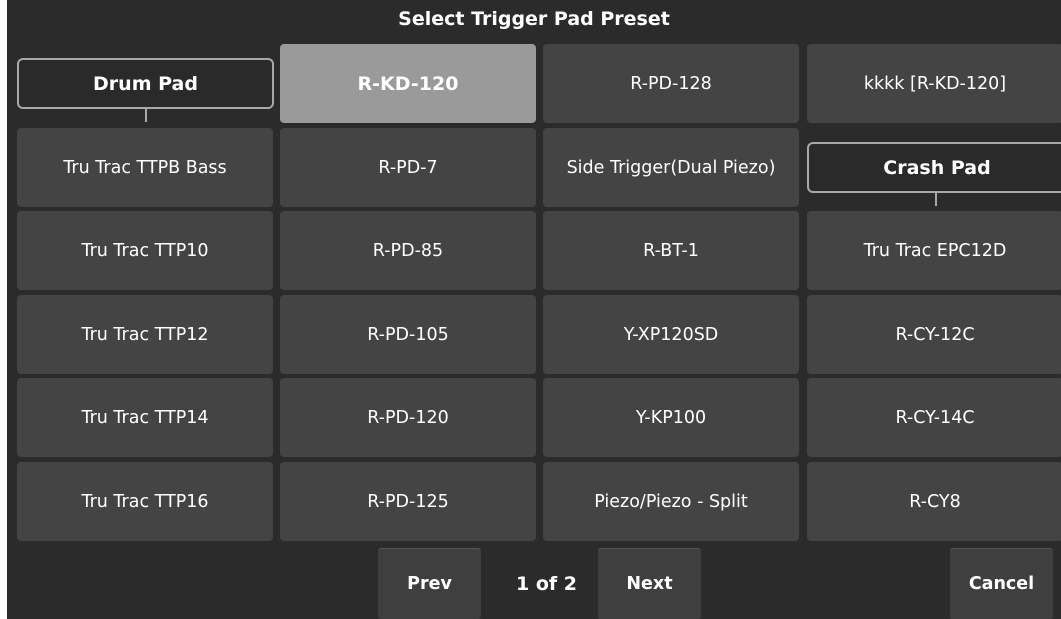 Image resolution: width=1061 pixels, height=619 pixels. I want to click on preset-r-pd-128: R-PD-128, so click(671, 83).